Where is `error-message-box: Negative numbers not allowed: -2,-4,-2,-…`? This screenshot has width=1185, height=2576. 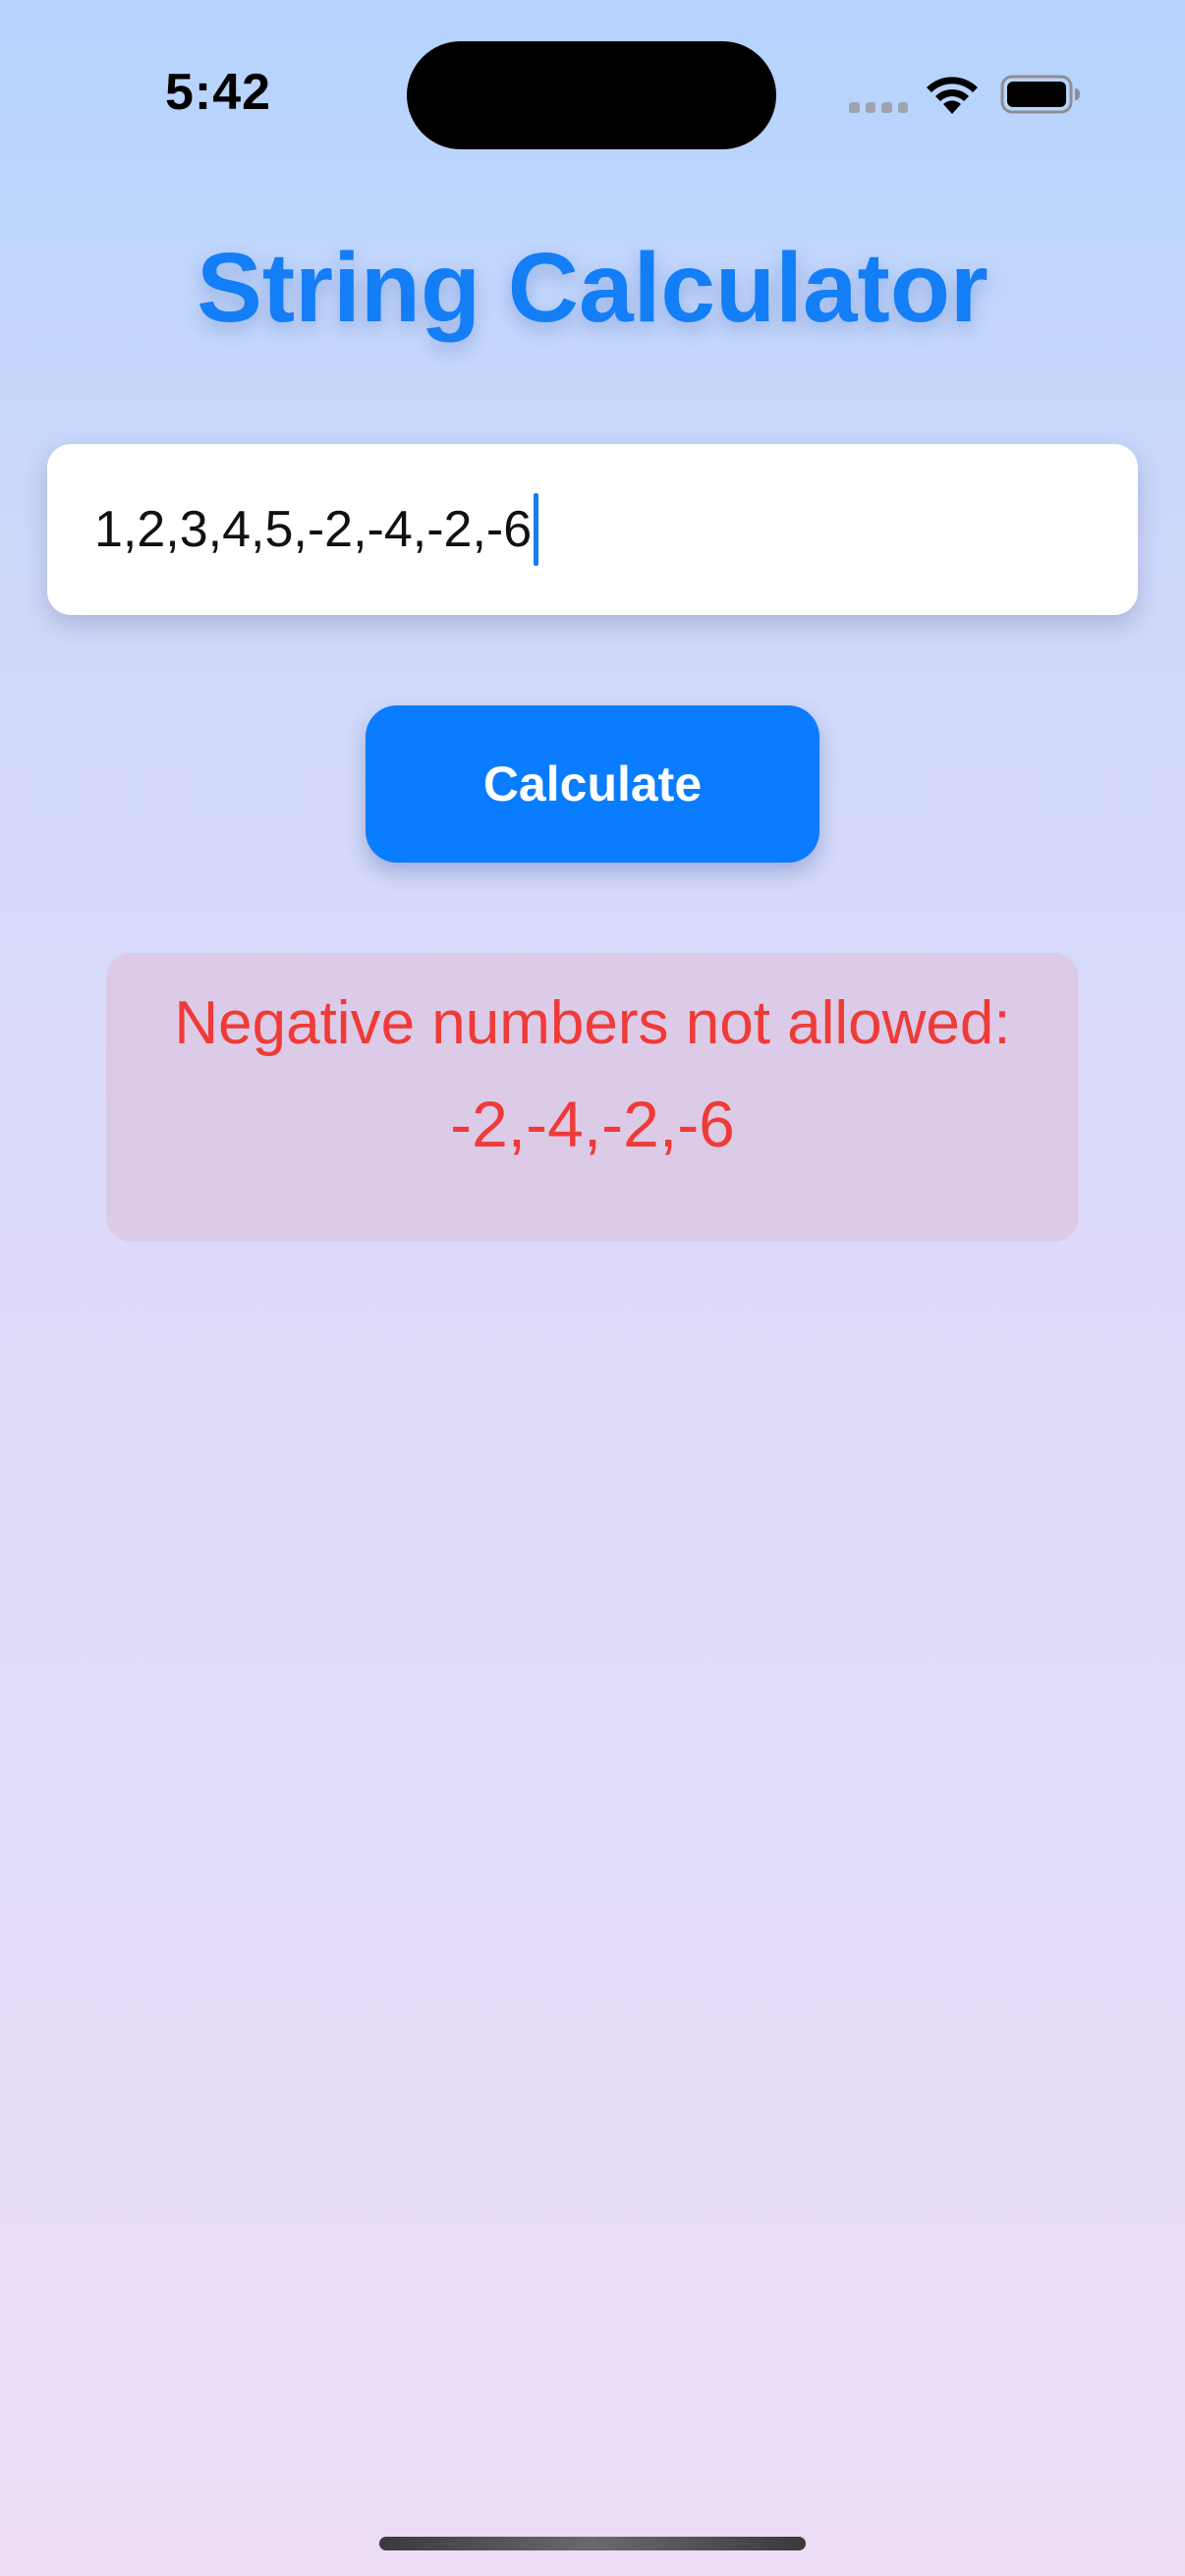
error-message-box: Negative numbers not allowed: -2,-4,-2,-… is located at coordinates (592, 1097).